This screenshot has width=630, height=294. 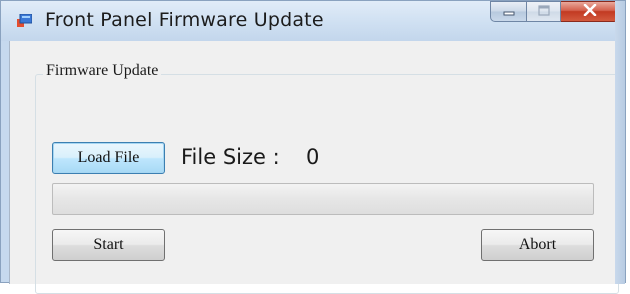 I want to click on file-size-value: 0, so click(x=313, y=157).